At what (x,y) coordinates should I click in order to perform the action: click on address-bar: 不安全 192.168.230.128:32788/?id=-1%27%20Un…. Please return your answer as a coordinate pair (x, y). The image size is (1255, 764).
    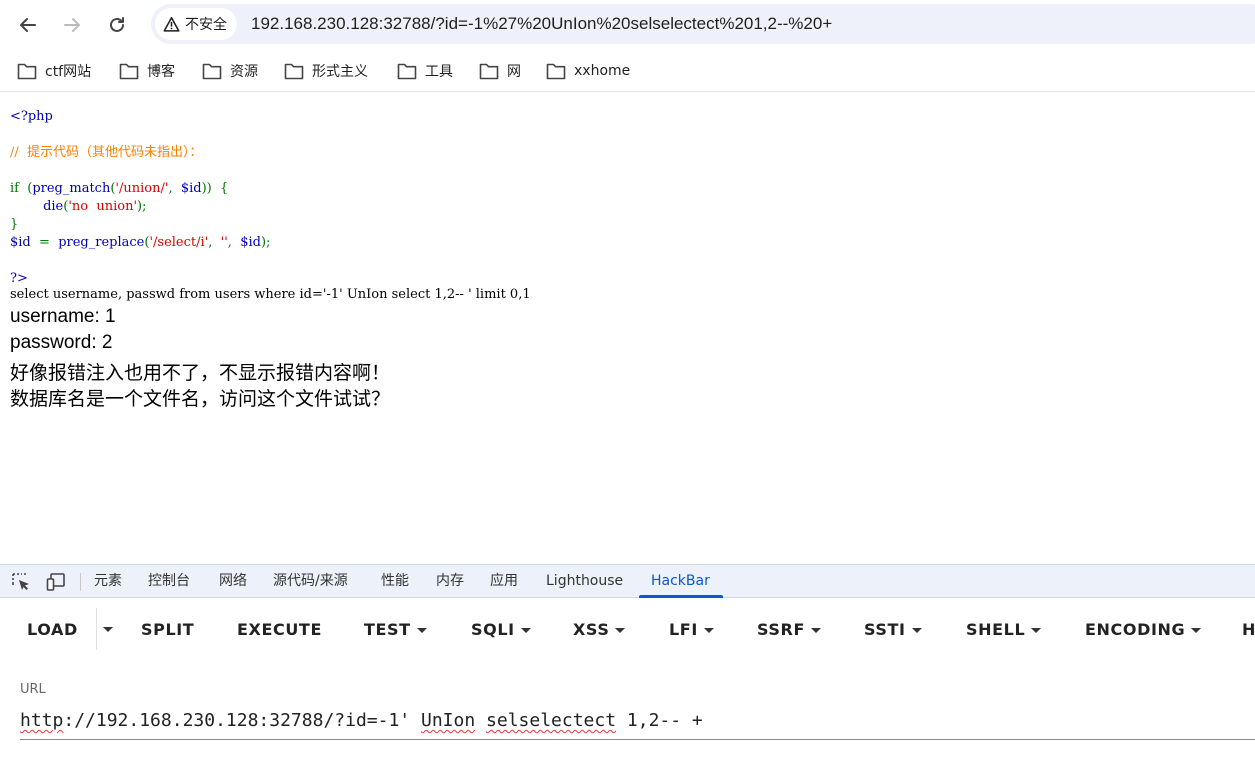
    Looking at the image, I should click on (703, 24).